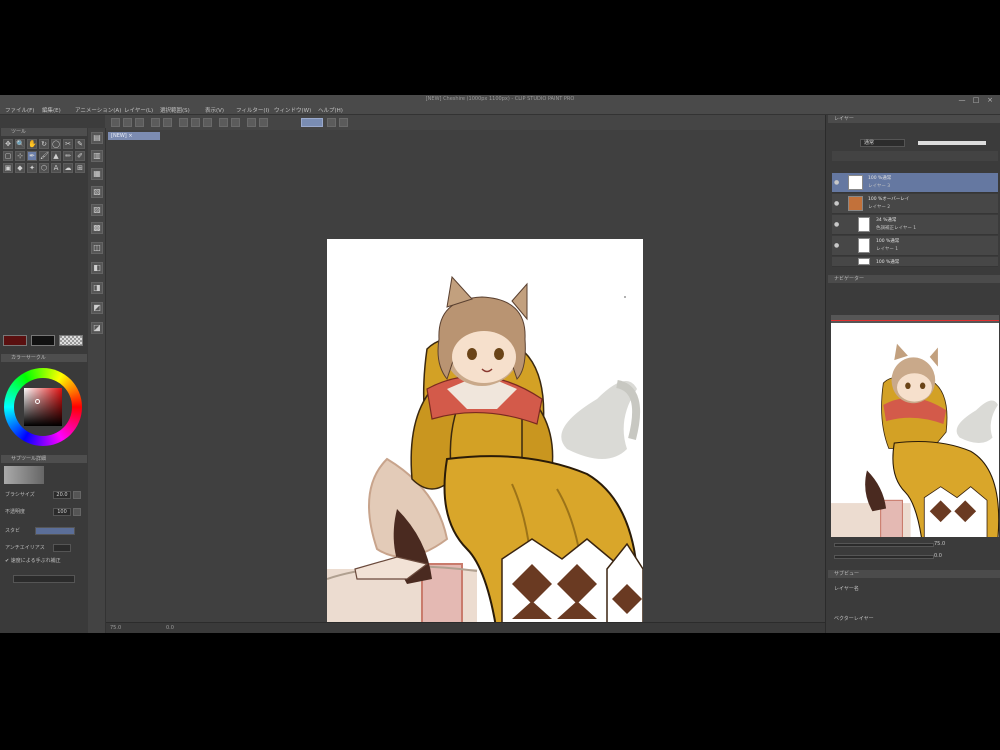  Describe the element at coordinates (56, 144) in the screenshot. I see `lasso-tool-icon: ◯` at that location.